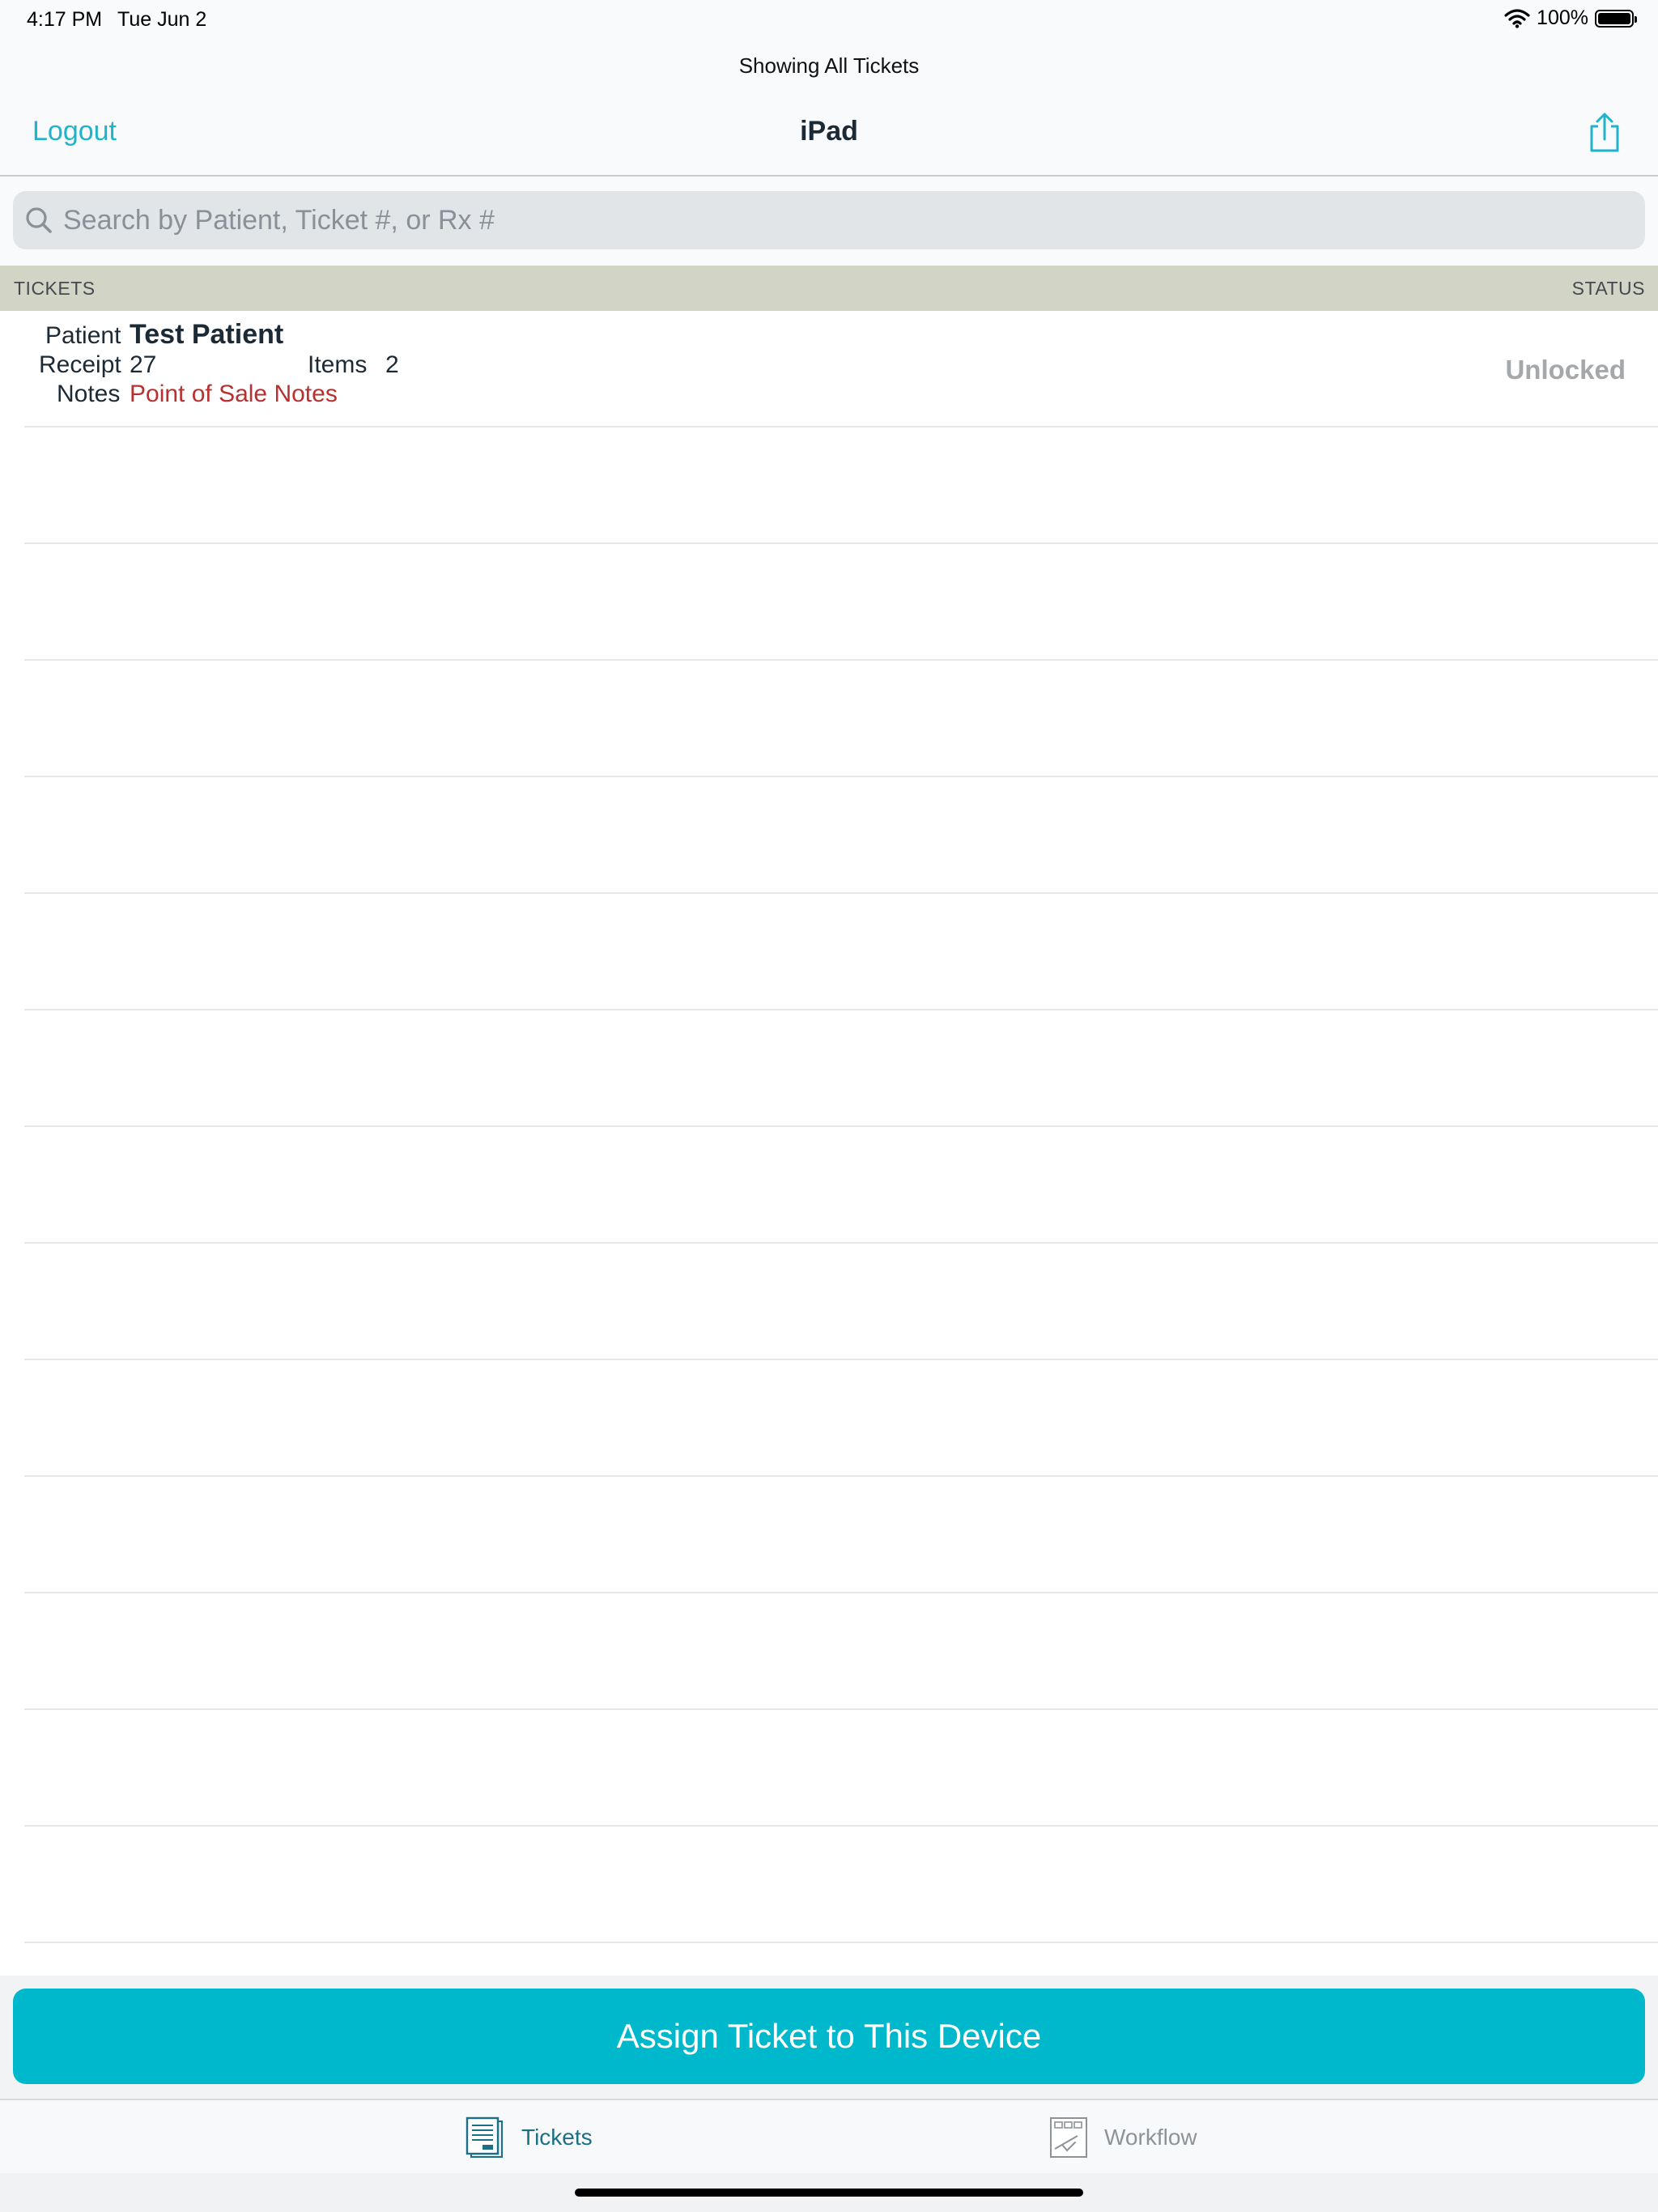  Describe the element at coordinates (829, 289) in the screenshot. I see `table-header: TICKETS STATUS` at that location.